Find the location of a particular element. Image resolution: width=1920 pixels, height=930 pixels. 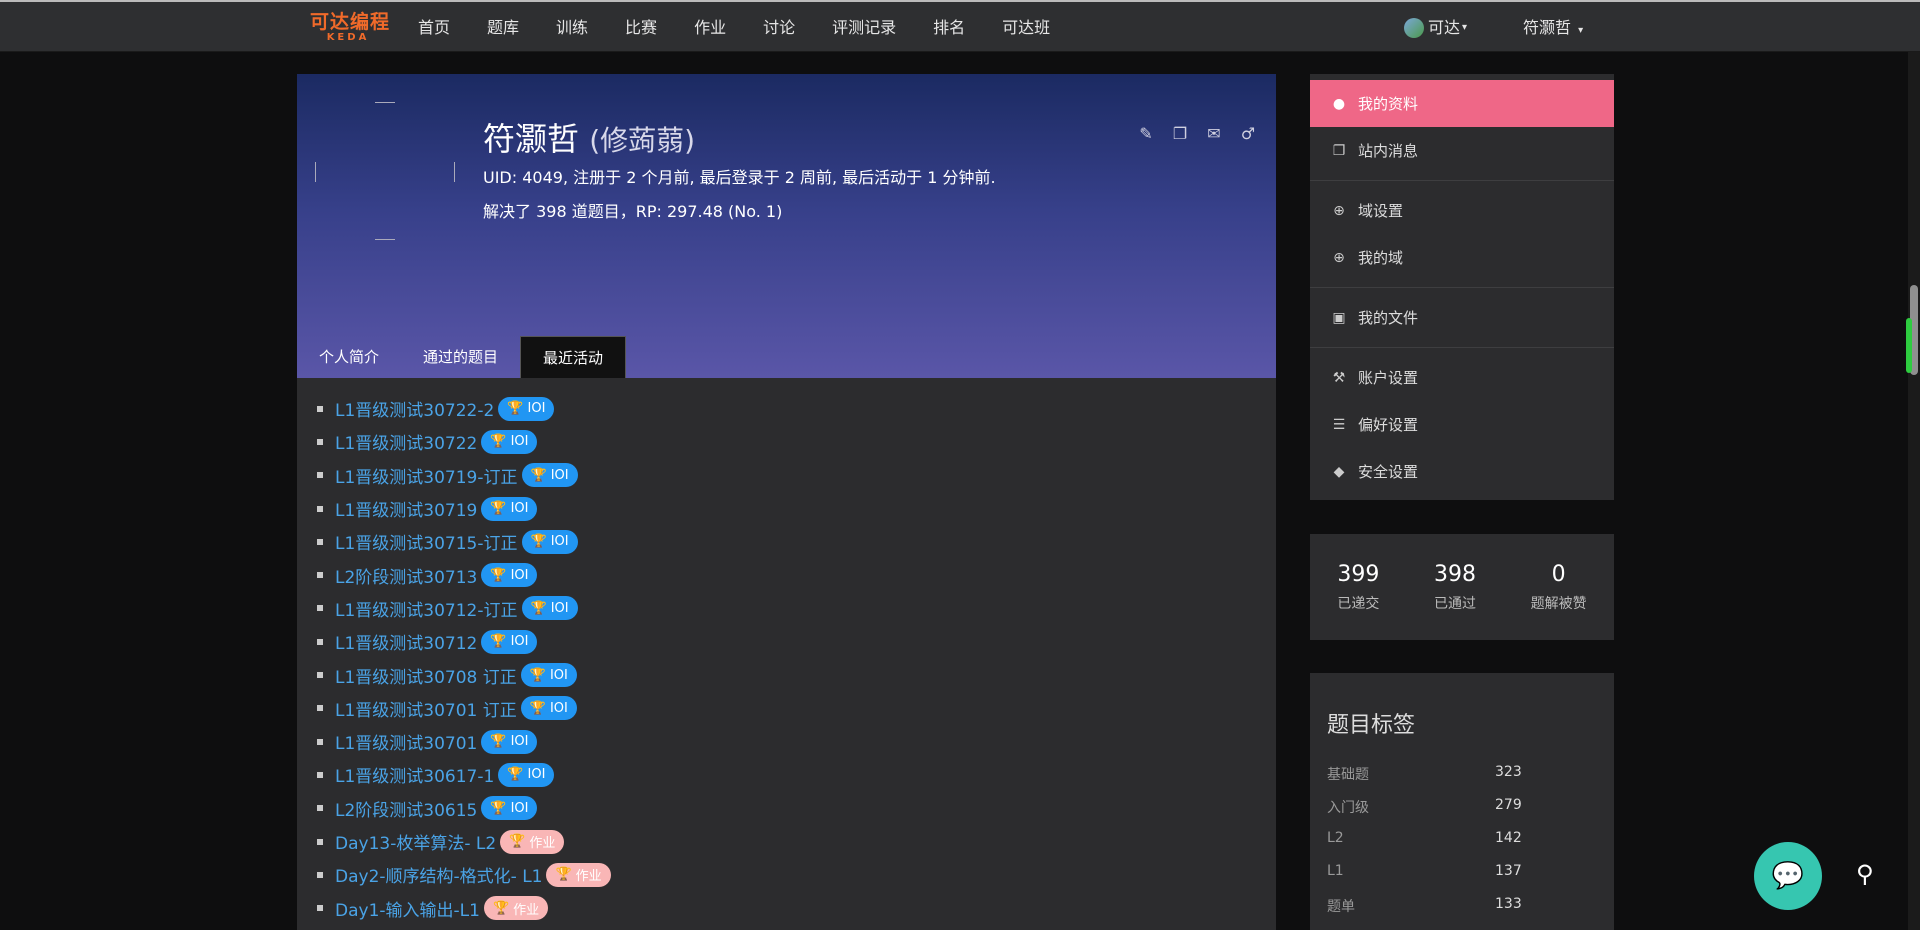

nav-link-records: 评测记录 is located at coordinates (864, 28).